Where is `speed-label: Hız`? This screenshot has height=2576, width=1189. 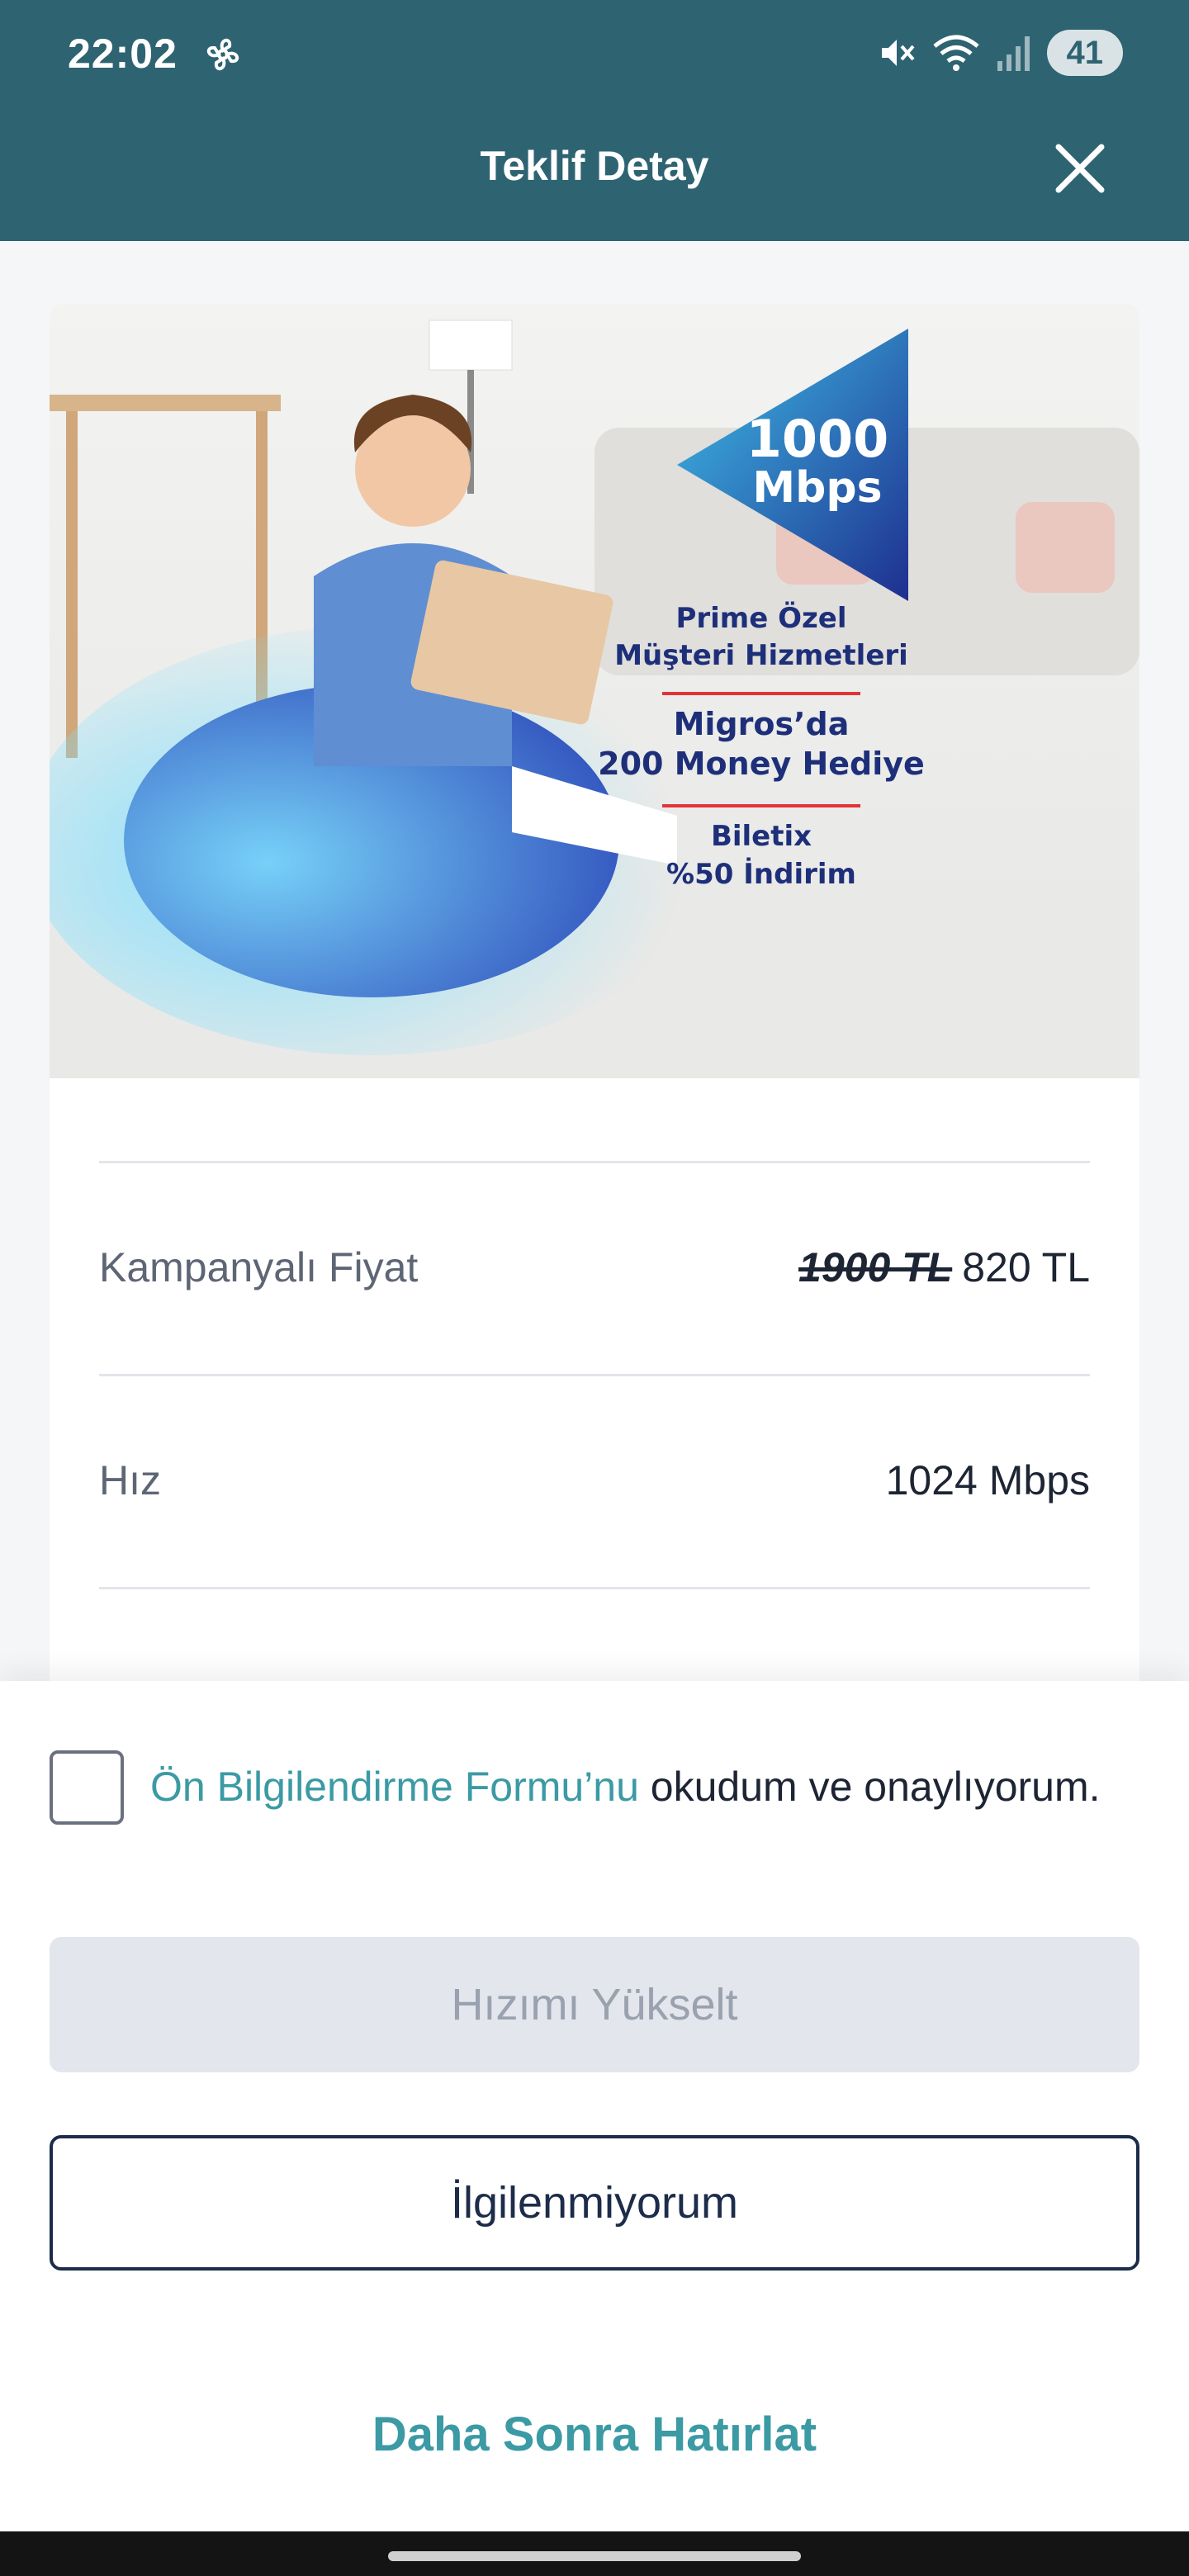
speed-label: Hız is located at coordinates (130, 1480).